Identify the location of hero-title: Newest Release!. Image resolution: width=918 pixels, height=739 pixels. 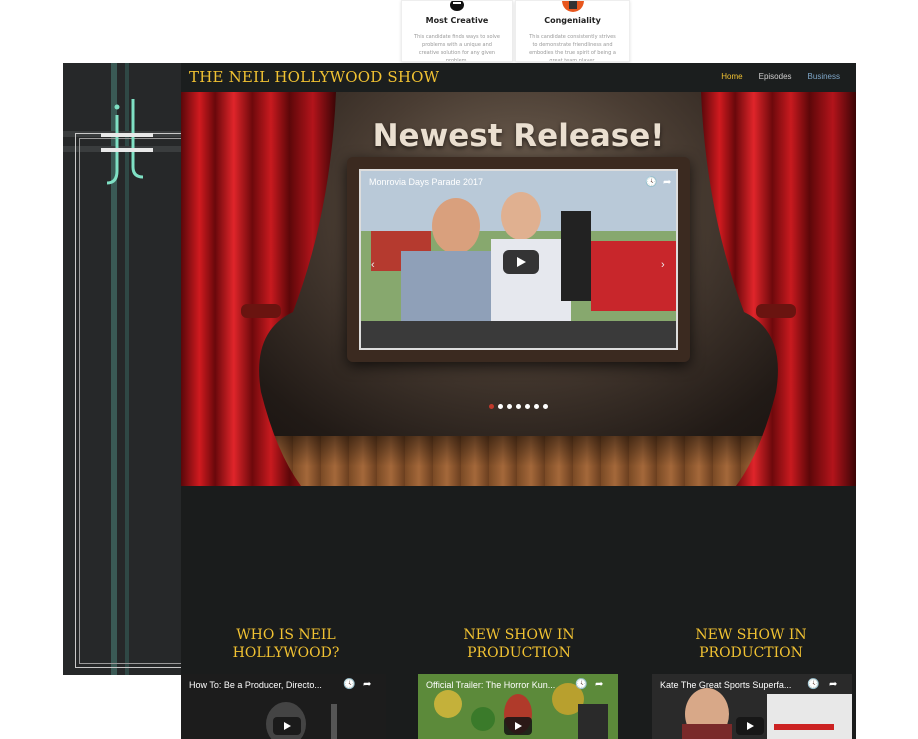
(518, 136).